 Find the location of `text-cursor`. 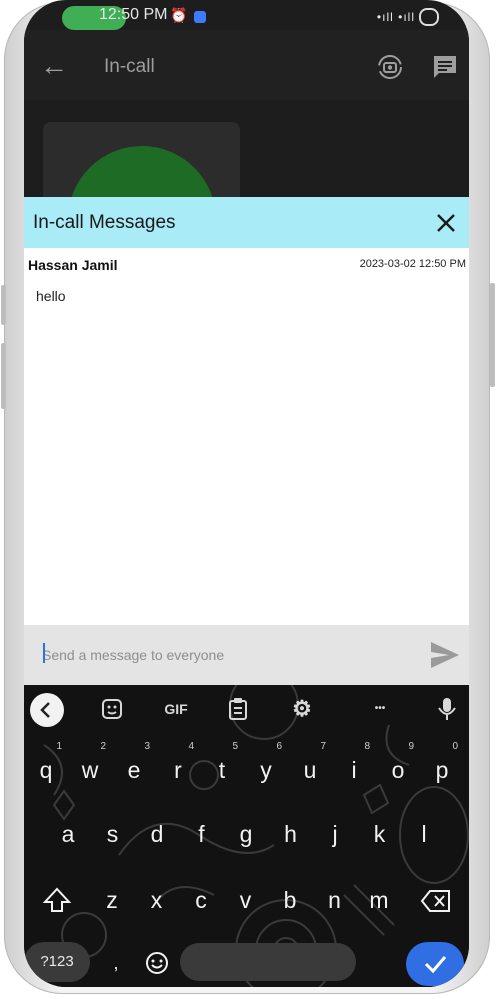

text-cursor is located at coordinates (44, 653).